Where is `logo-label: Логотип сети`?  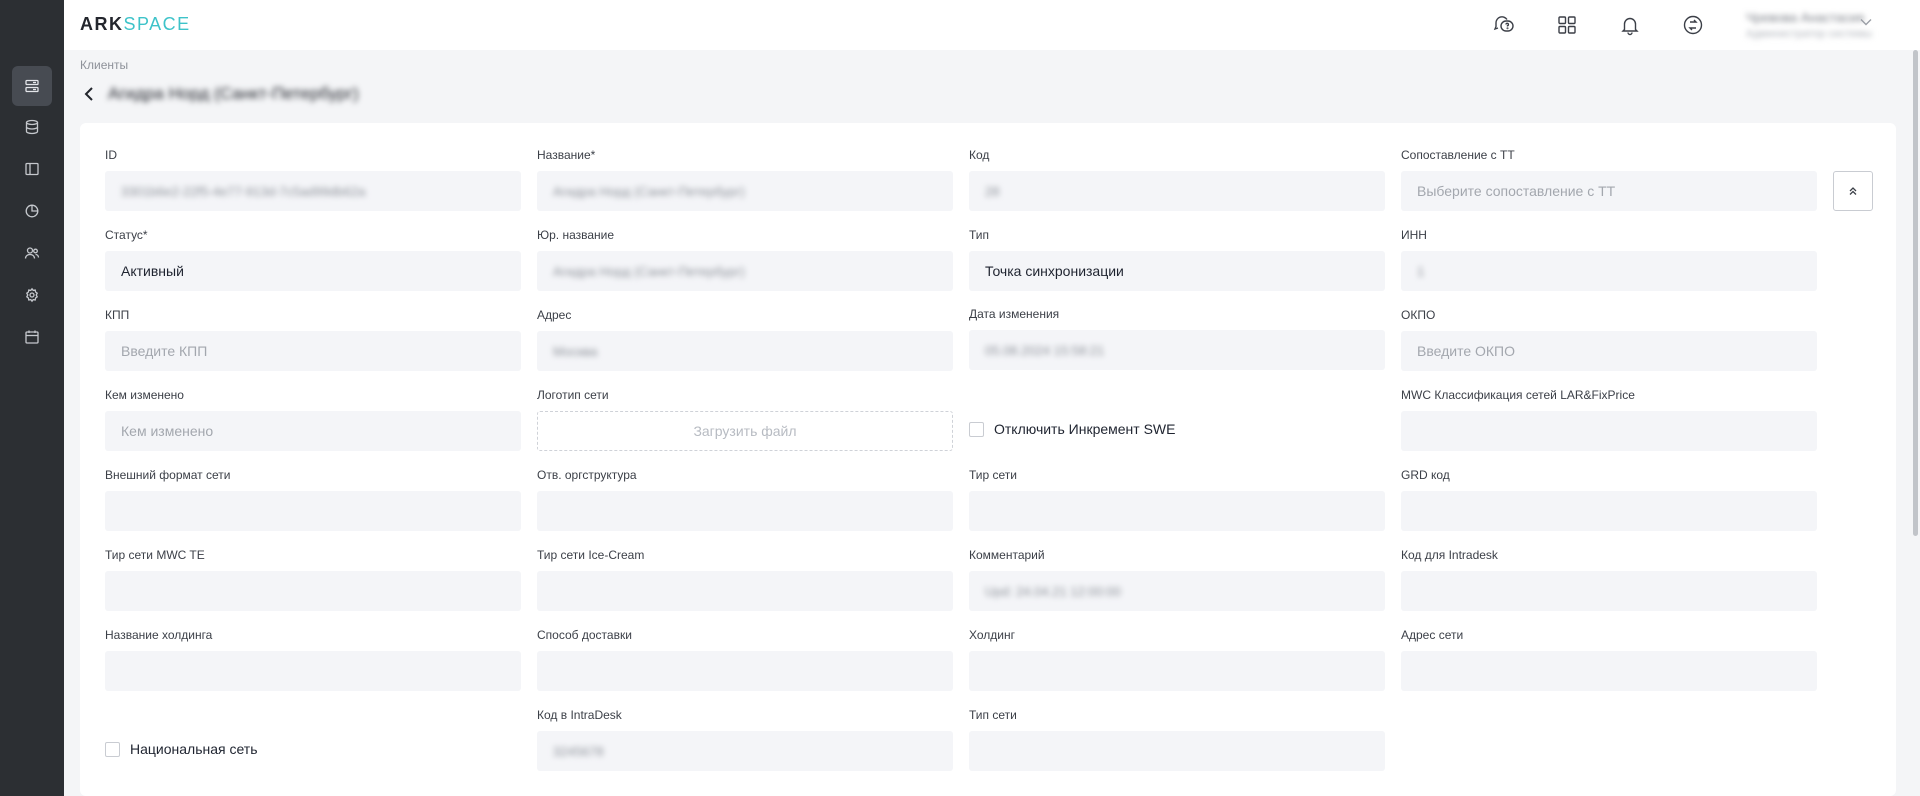 logo-label: Логотип сети is located at coordinates (573, 395).